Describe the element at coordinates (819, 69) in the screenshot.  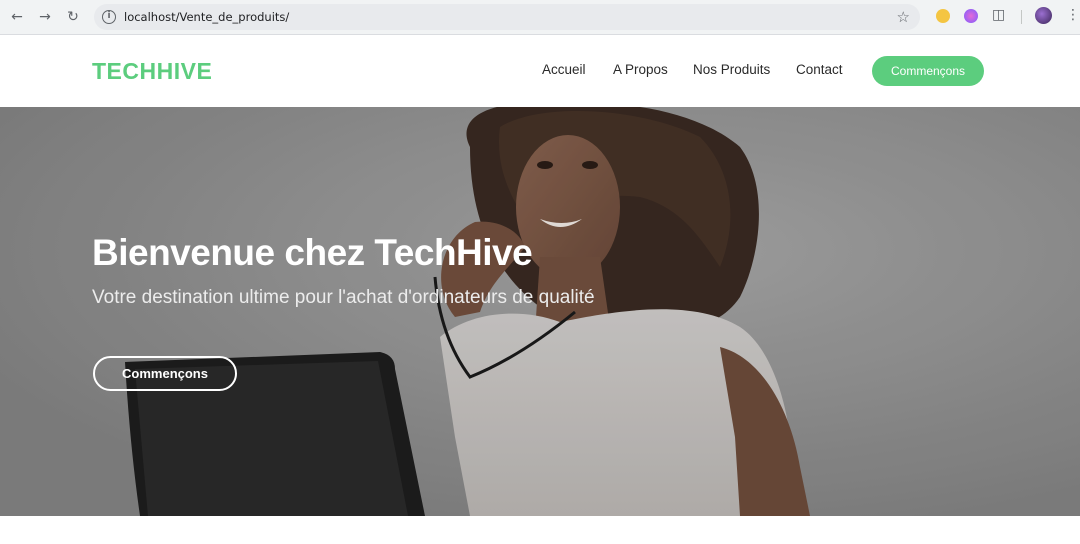
I see `nav-contact: Contact` at that location.